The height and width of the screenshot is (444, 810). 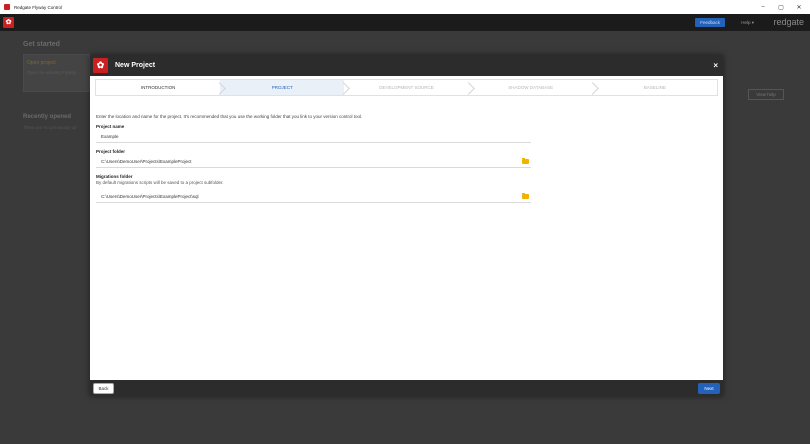 I want to click on window-controls: – ▢ ✕, so click(x=781, y=7).